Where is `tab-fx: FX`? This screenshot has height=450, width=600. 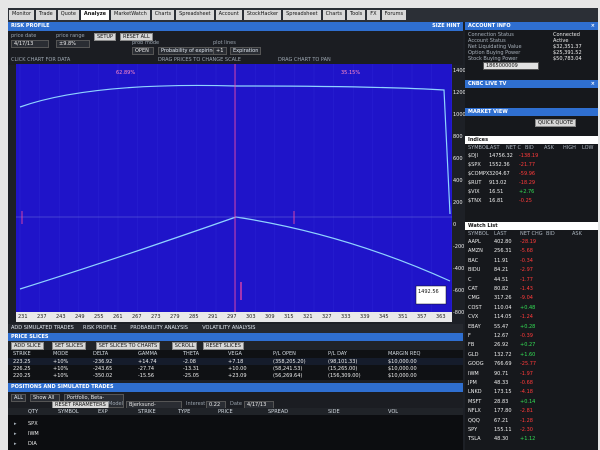 tab-fx: FX is located at coordinates (373, 15).